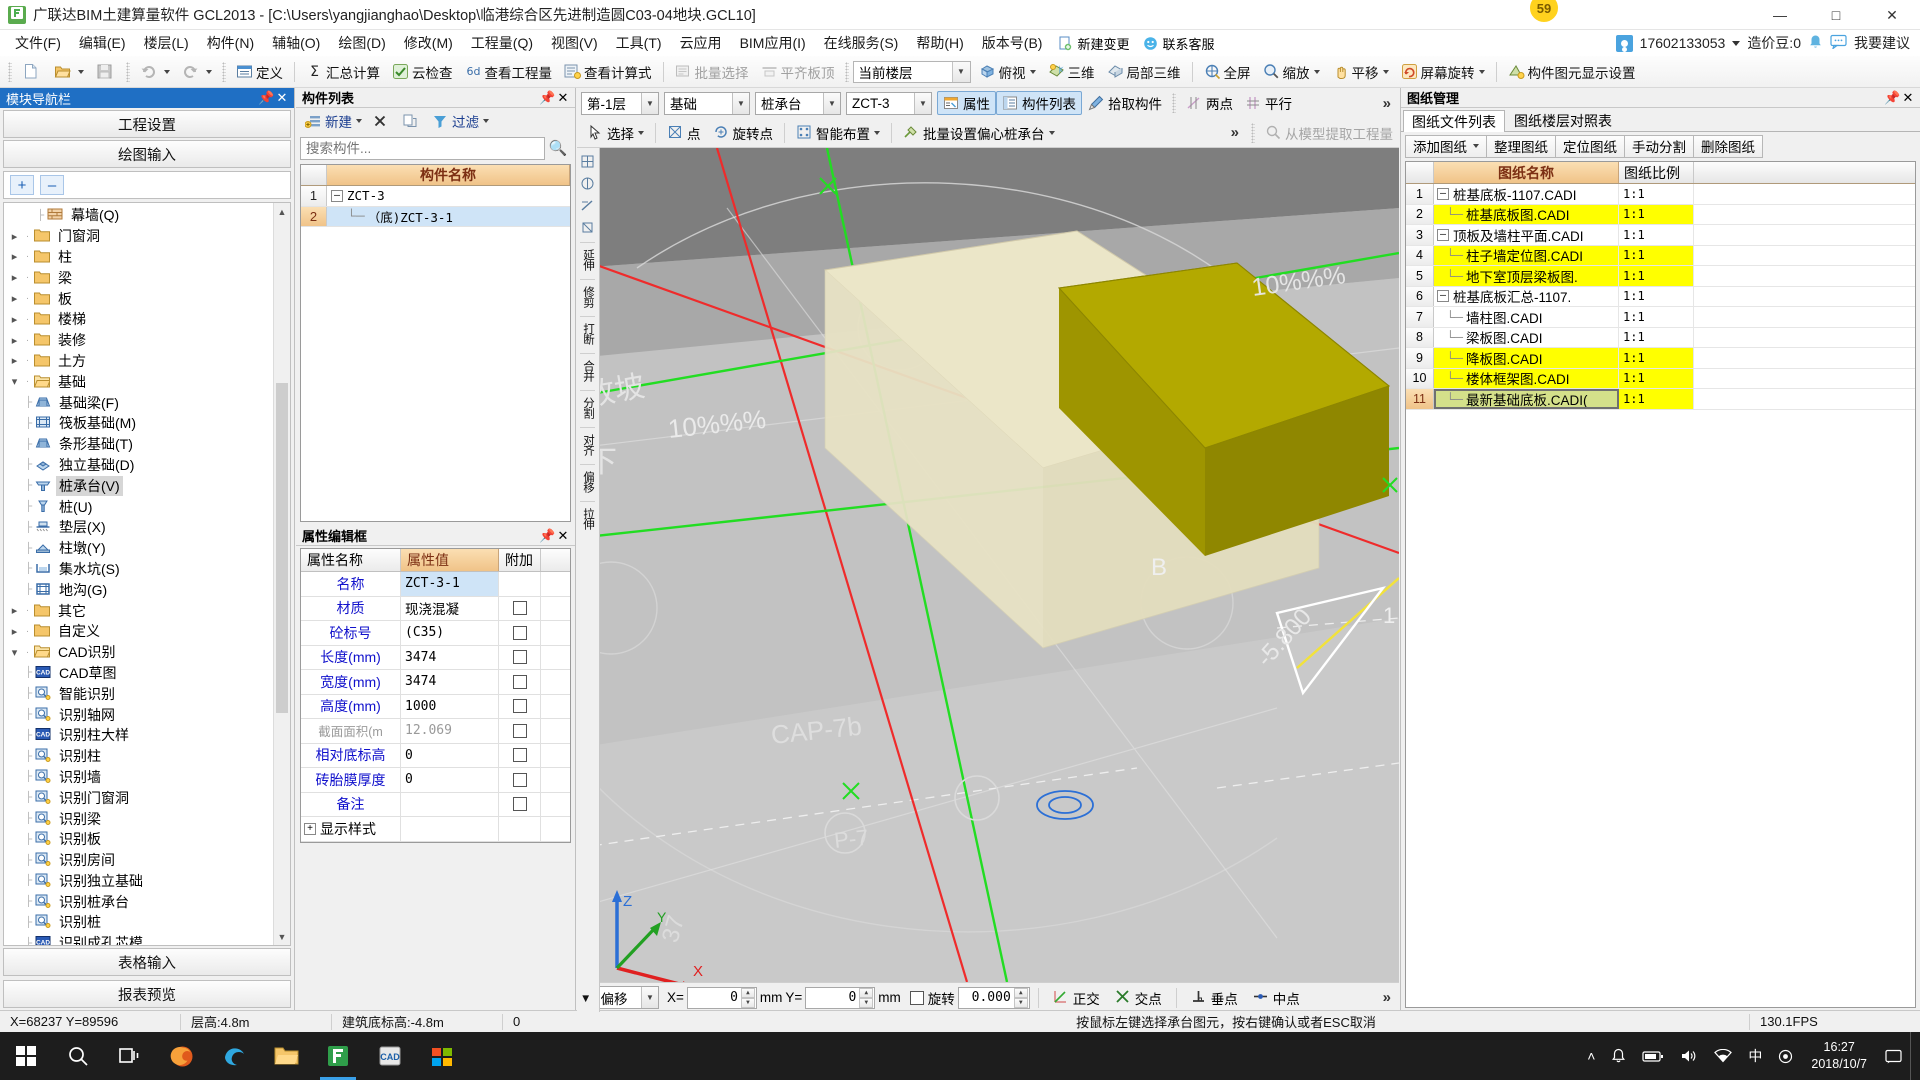 This screenshot has height=1080, width=1920. Describe the element at coordinates (1007, 72) in the screenshot. I see `toolbar-top-view-button: 俯视` at that location.